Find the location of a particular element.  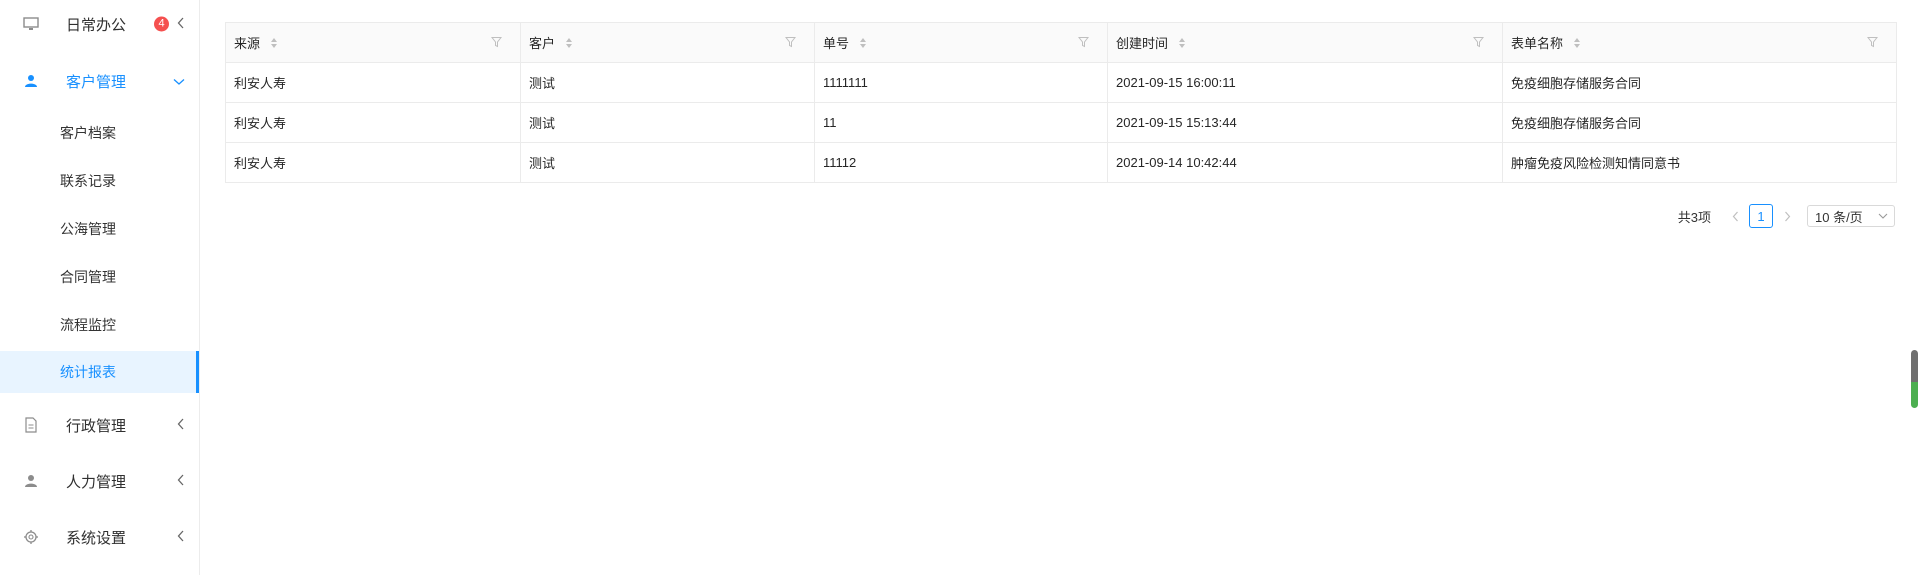

user-icon is located at coordinates (31, 81).